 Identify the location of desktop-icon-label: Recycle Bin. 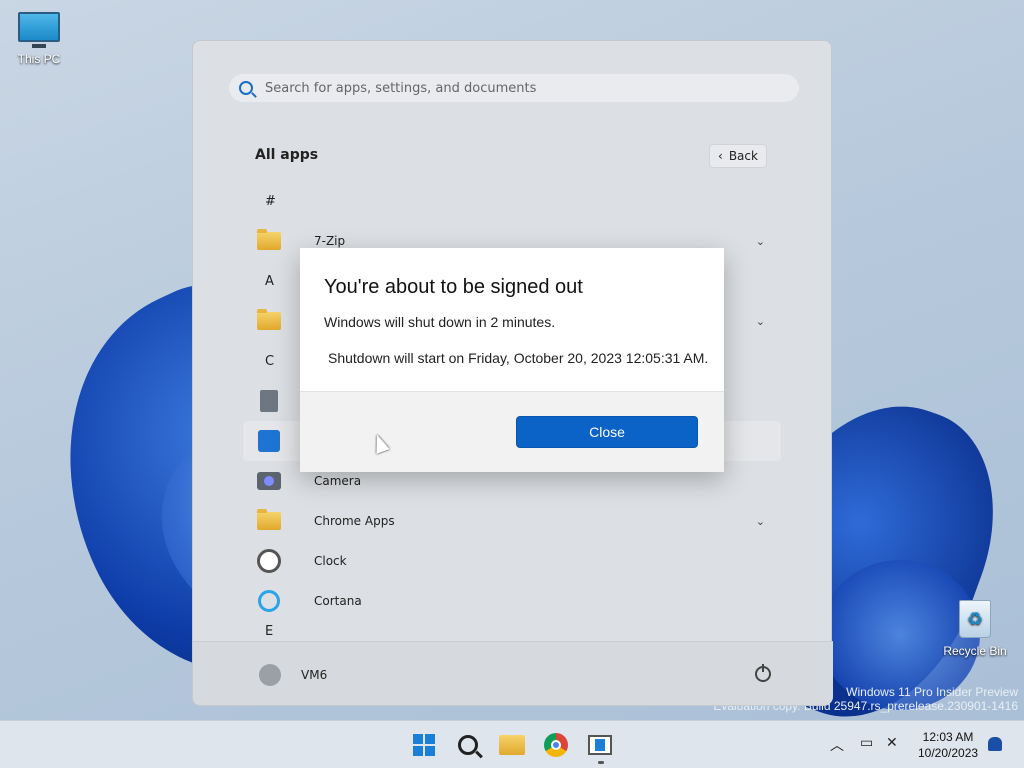
(975, 651).